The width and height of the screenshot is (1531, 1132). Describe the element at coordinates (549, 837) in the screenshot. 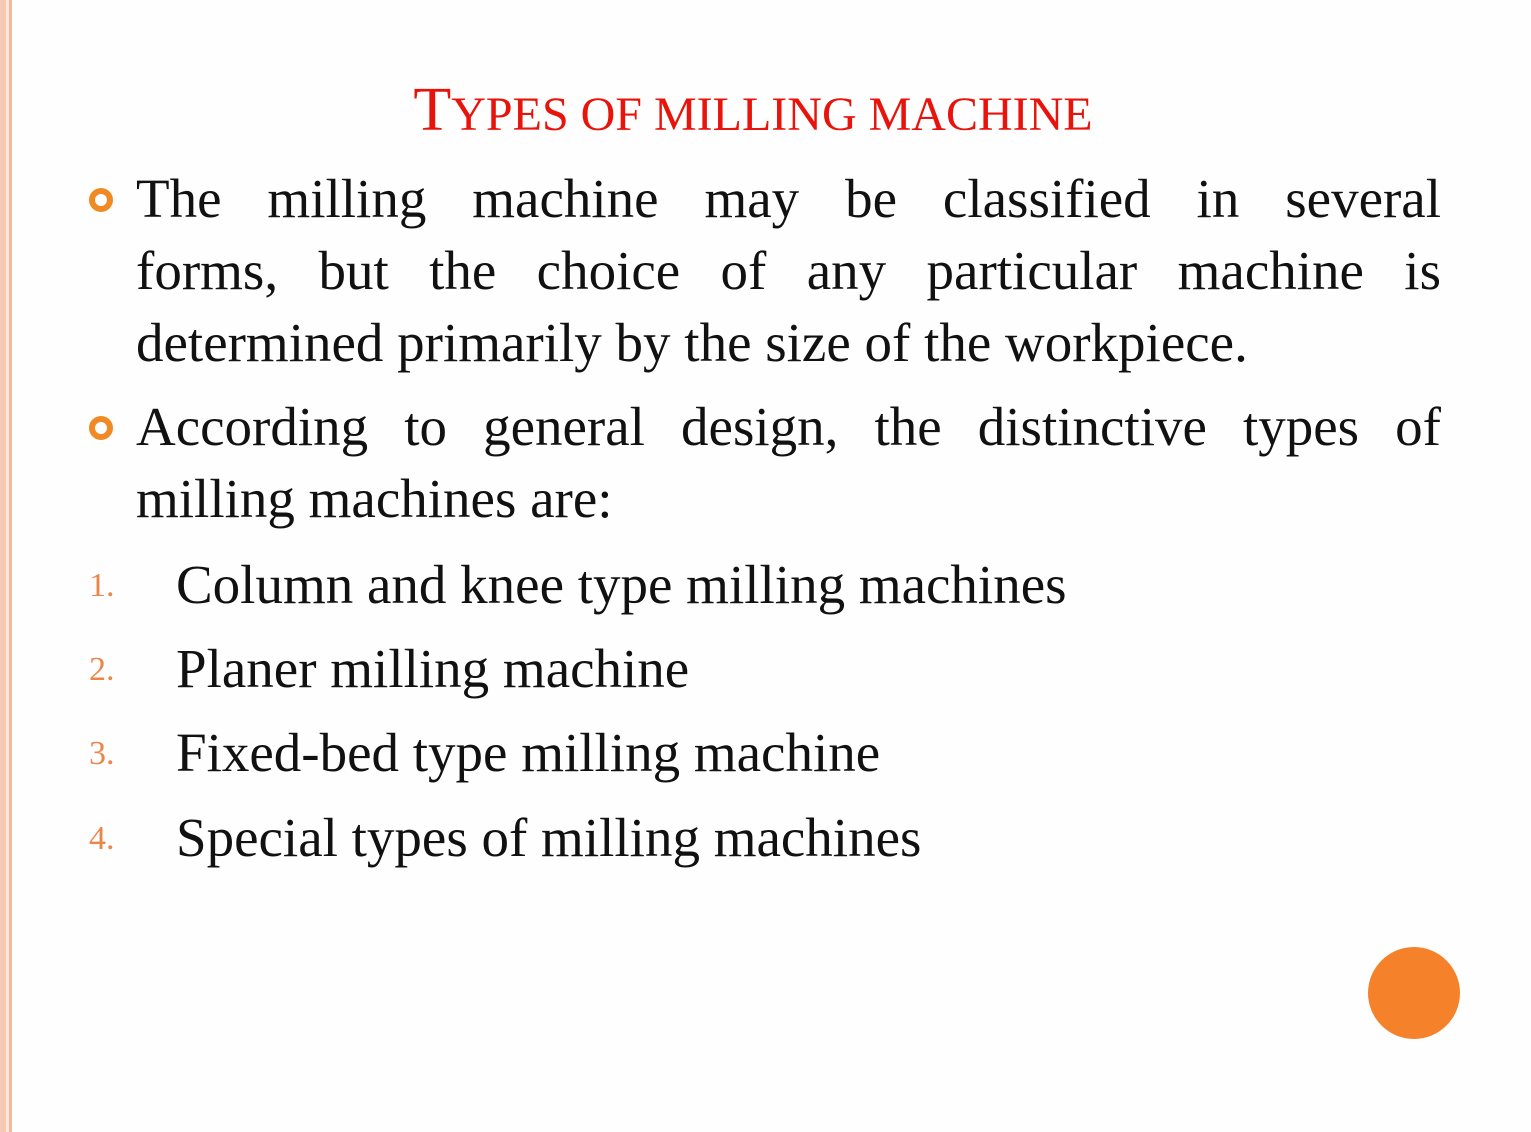

I see `item-text: Special types of milling machines` at that location.